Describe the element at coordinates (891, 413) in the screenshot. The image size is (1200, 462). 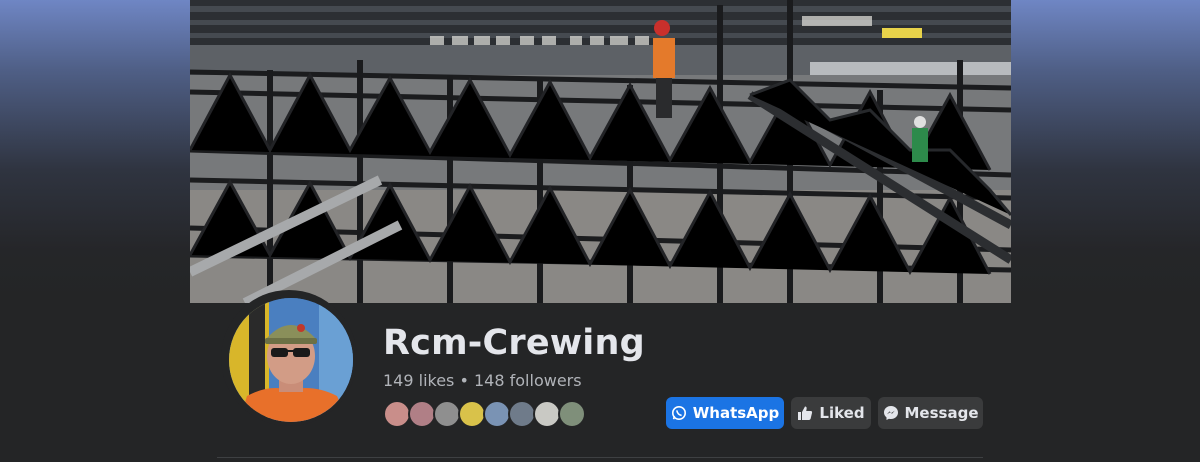
I see `messenger-icon` at that location.